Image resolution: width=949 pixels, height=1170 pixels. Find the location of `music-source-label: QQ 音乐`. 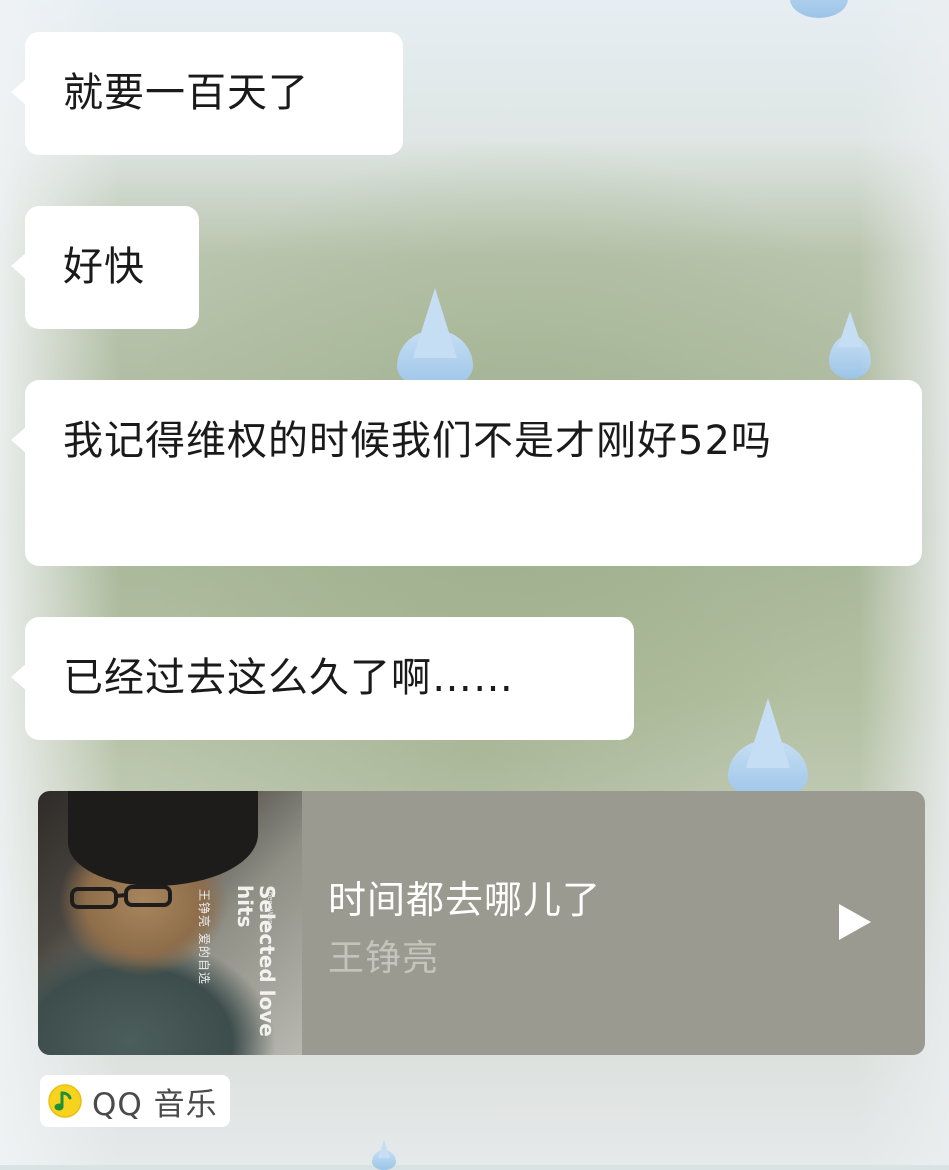

music-source-label: QQ 音乐 is located at coordinates (155, 1104).